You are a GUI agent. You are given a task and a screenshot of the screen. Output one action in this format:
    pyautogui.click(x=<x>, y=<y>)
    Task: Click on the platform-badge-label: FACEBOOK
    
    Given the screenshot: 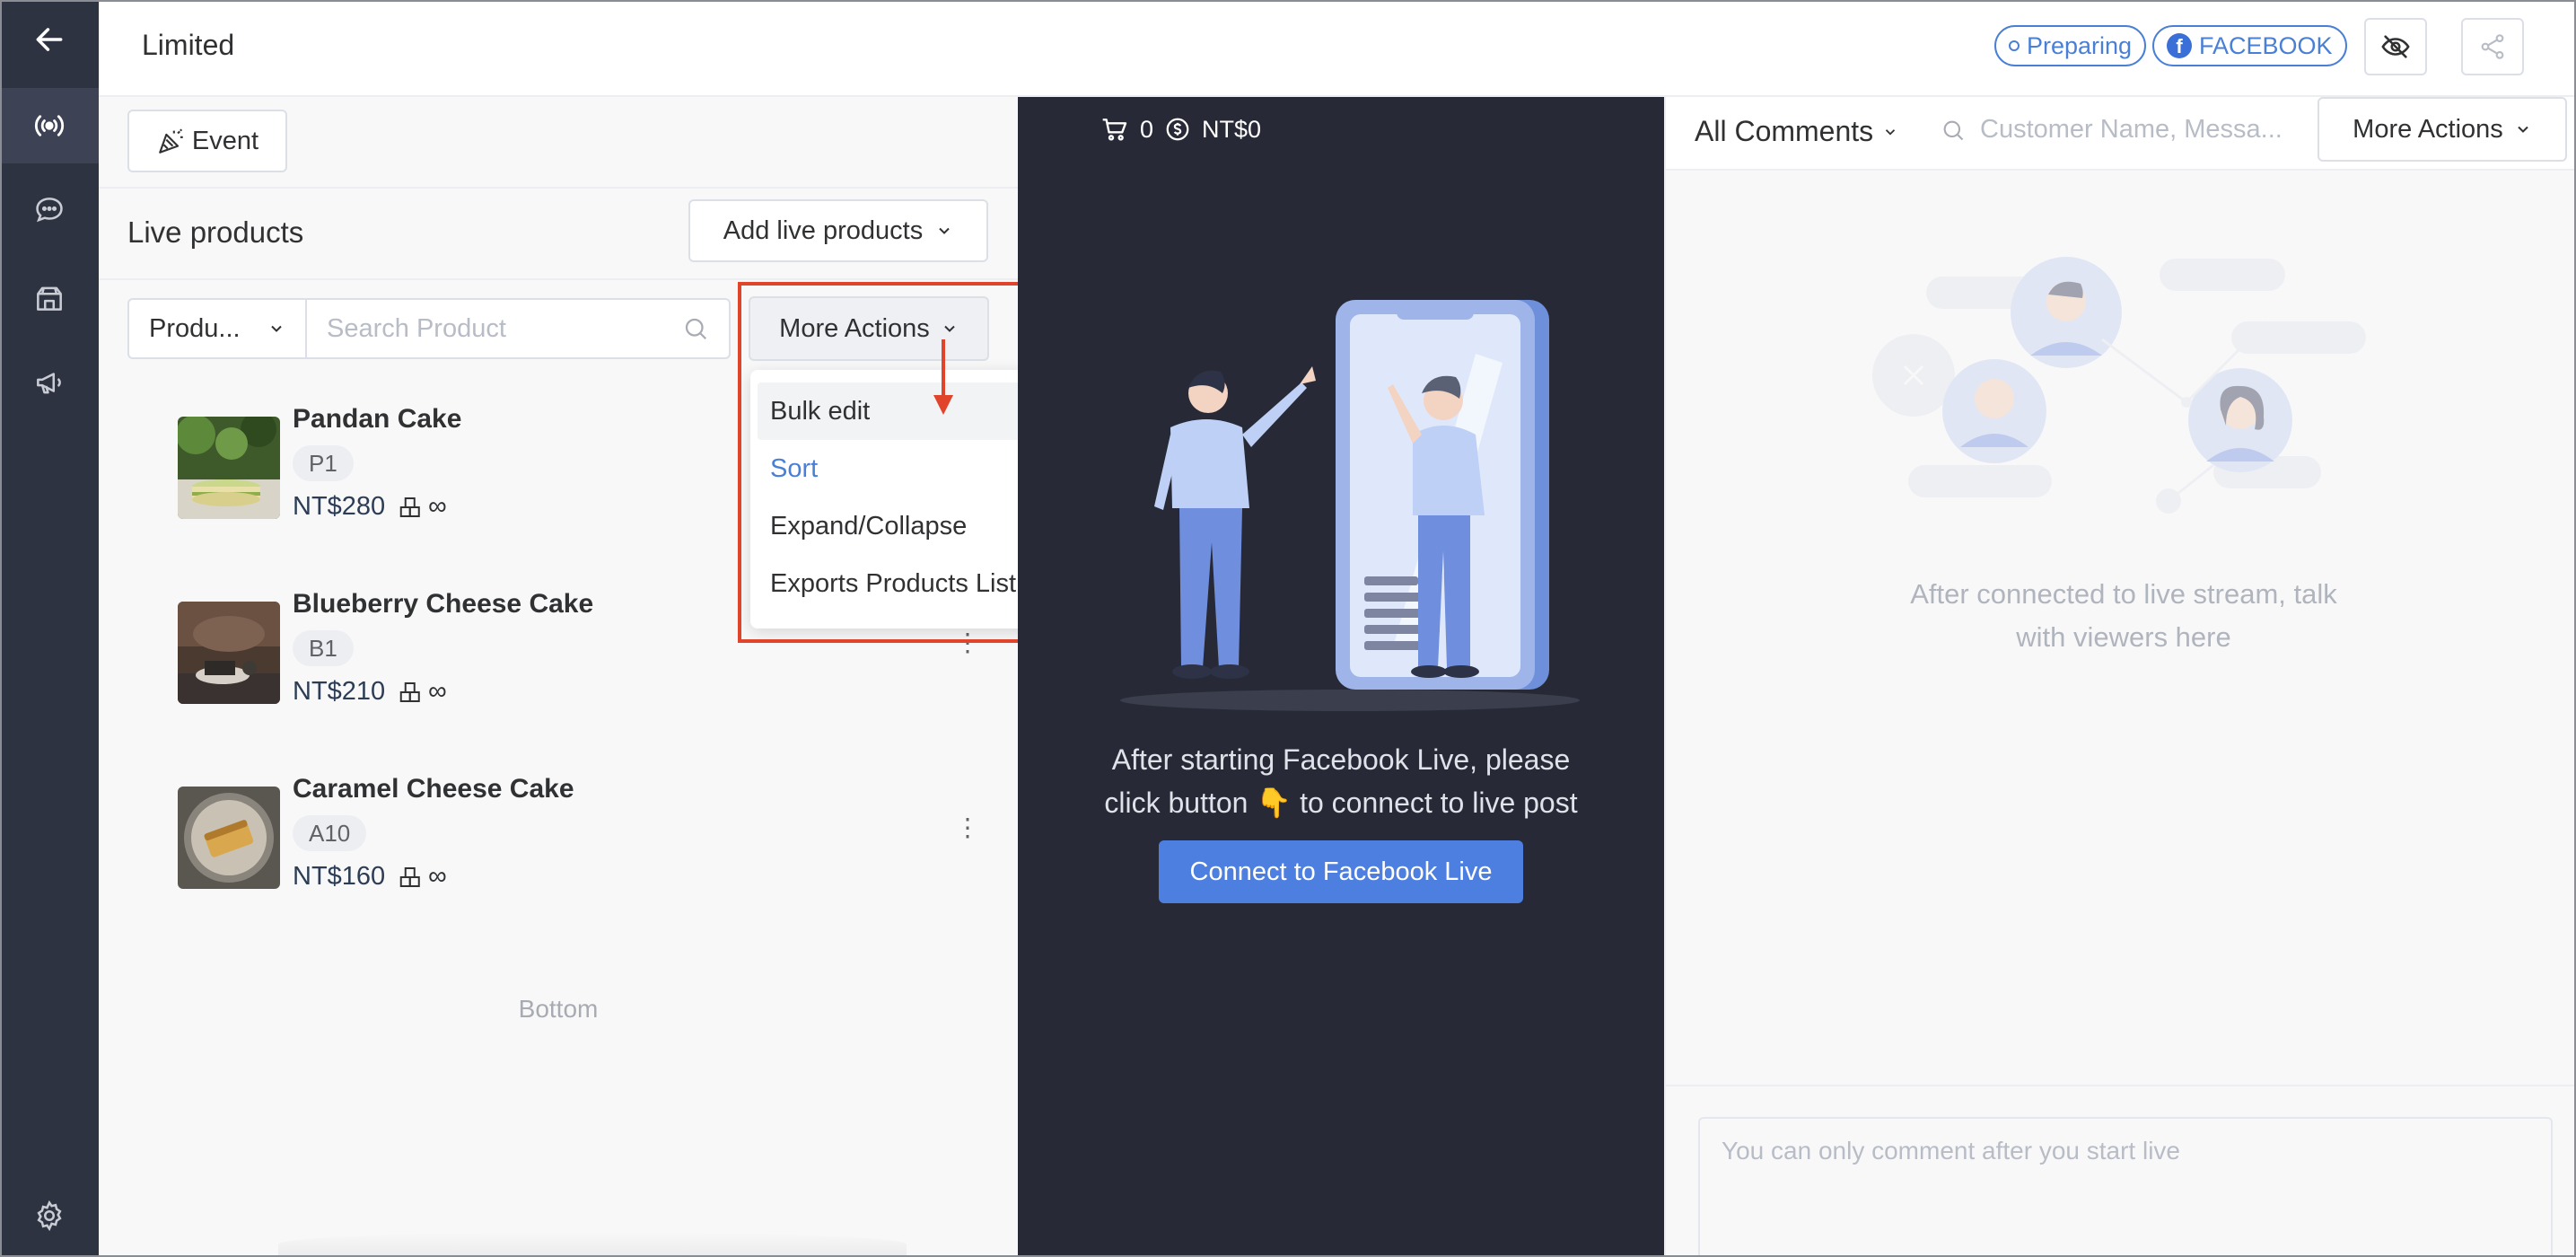 What is the action you would take?
    pyautogui.click(x=2266, y=45)
    